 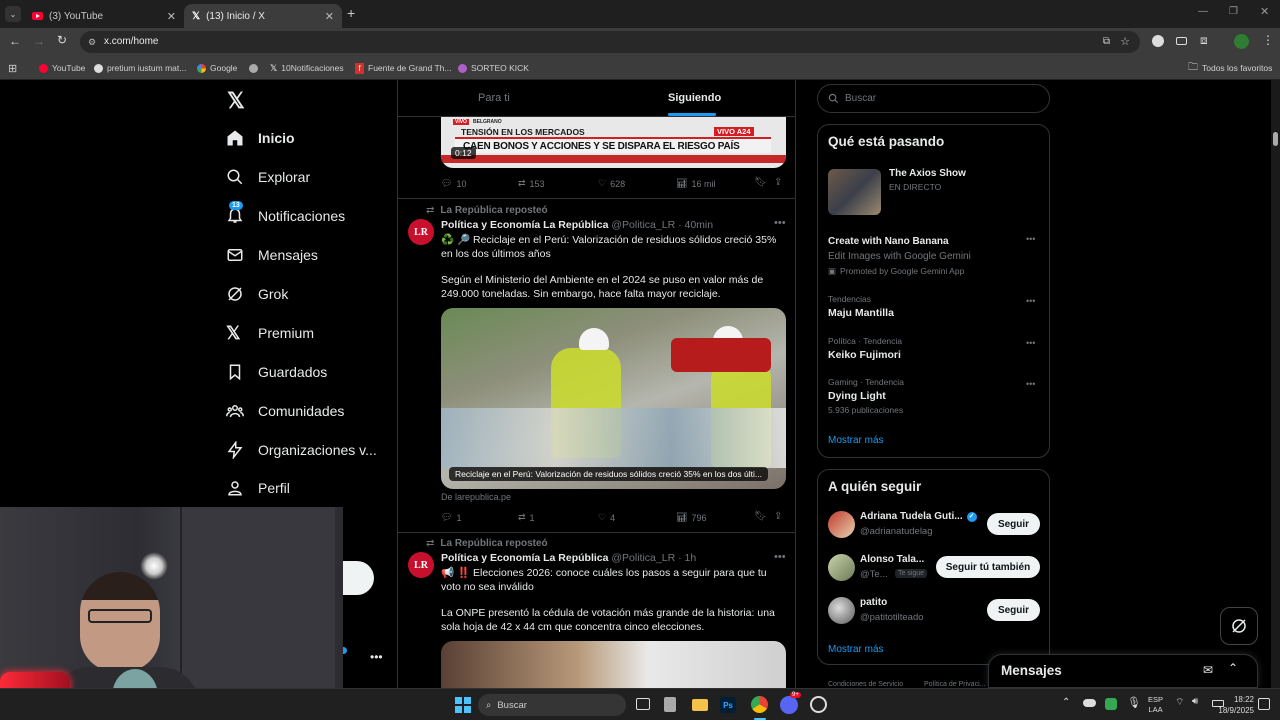 I want to click on address-bar: ⚙ x.com/home ⧉ ☆, so click(x=610, y=42).